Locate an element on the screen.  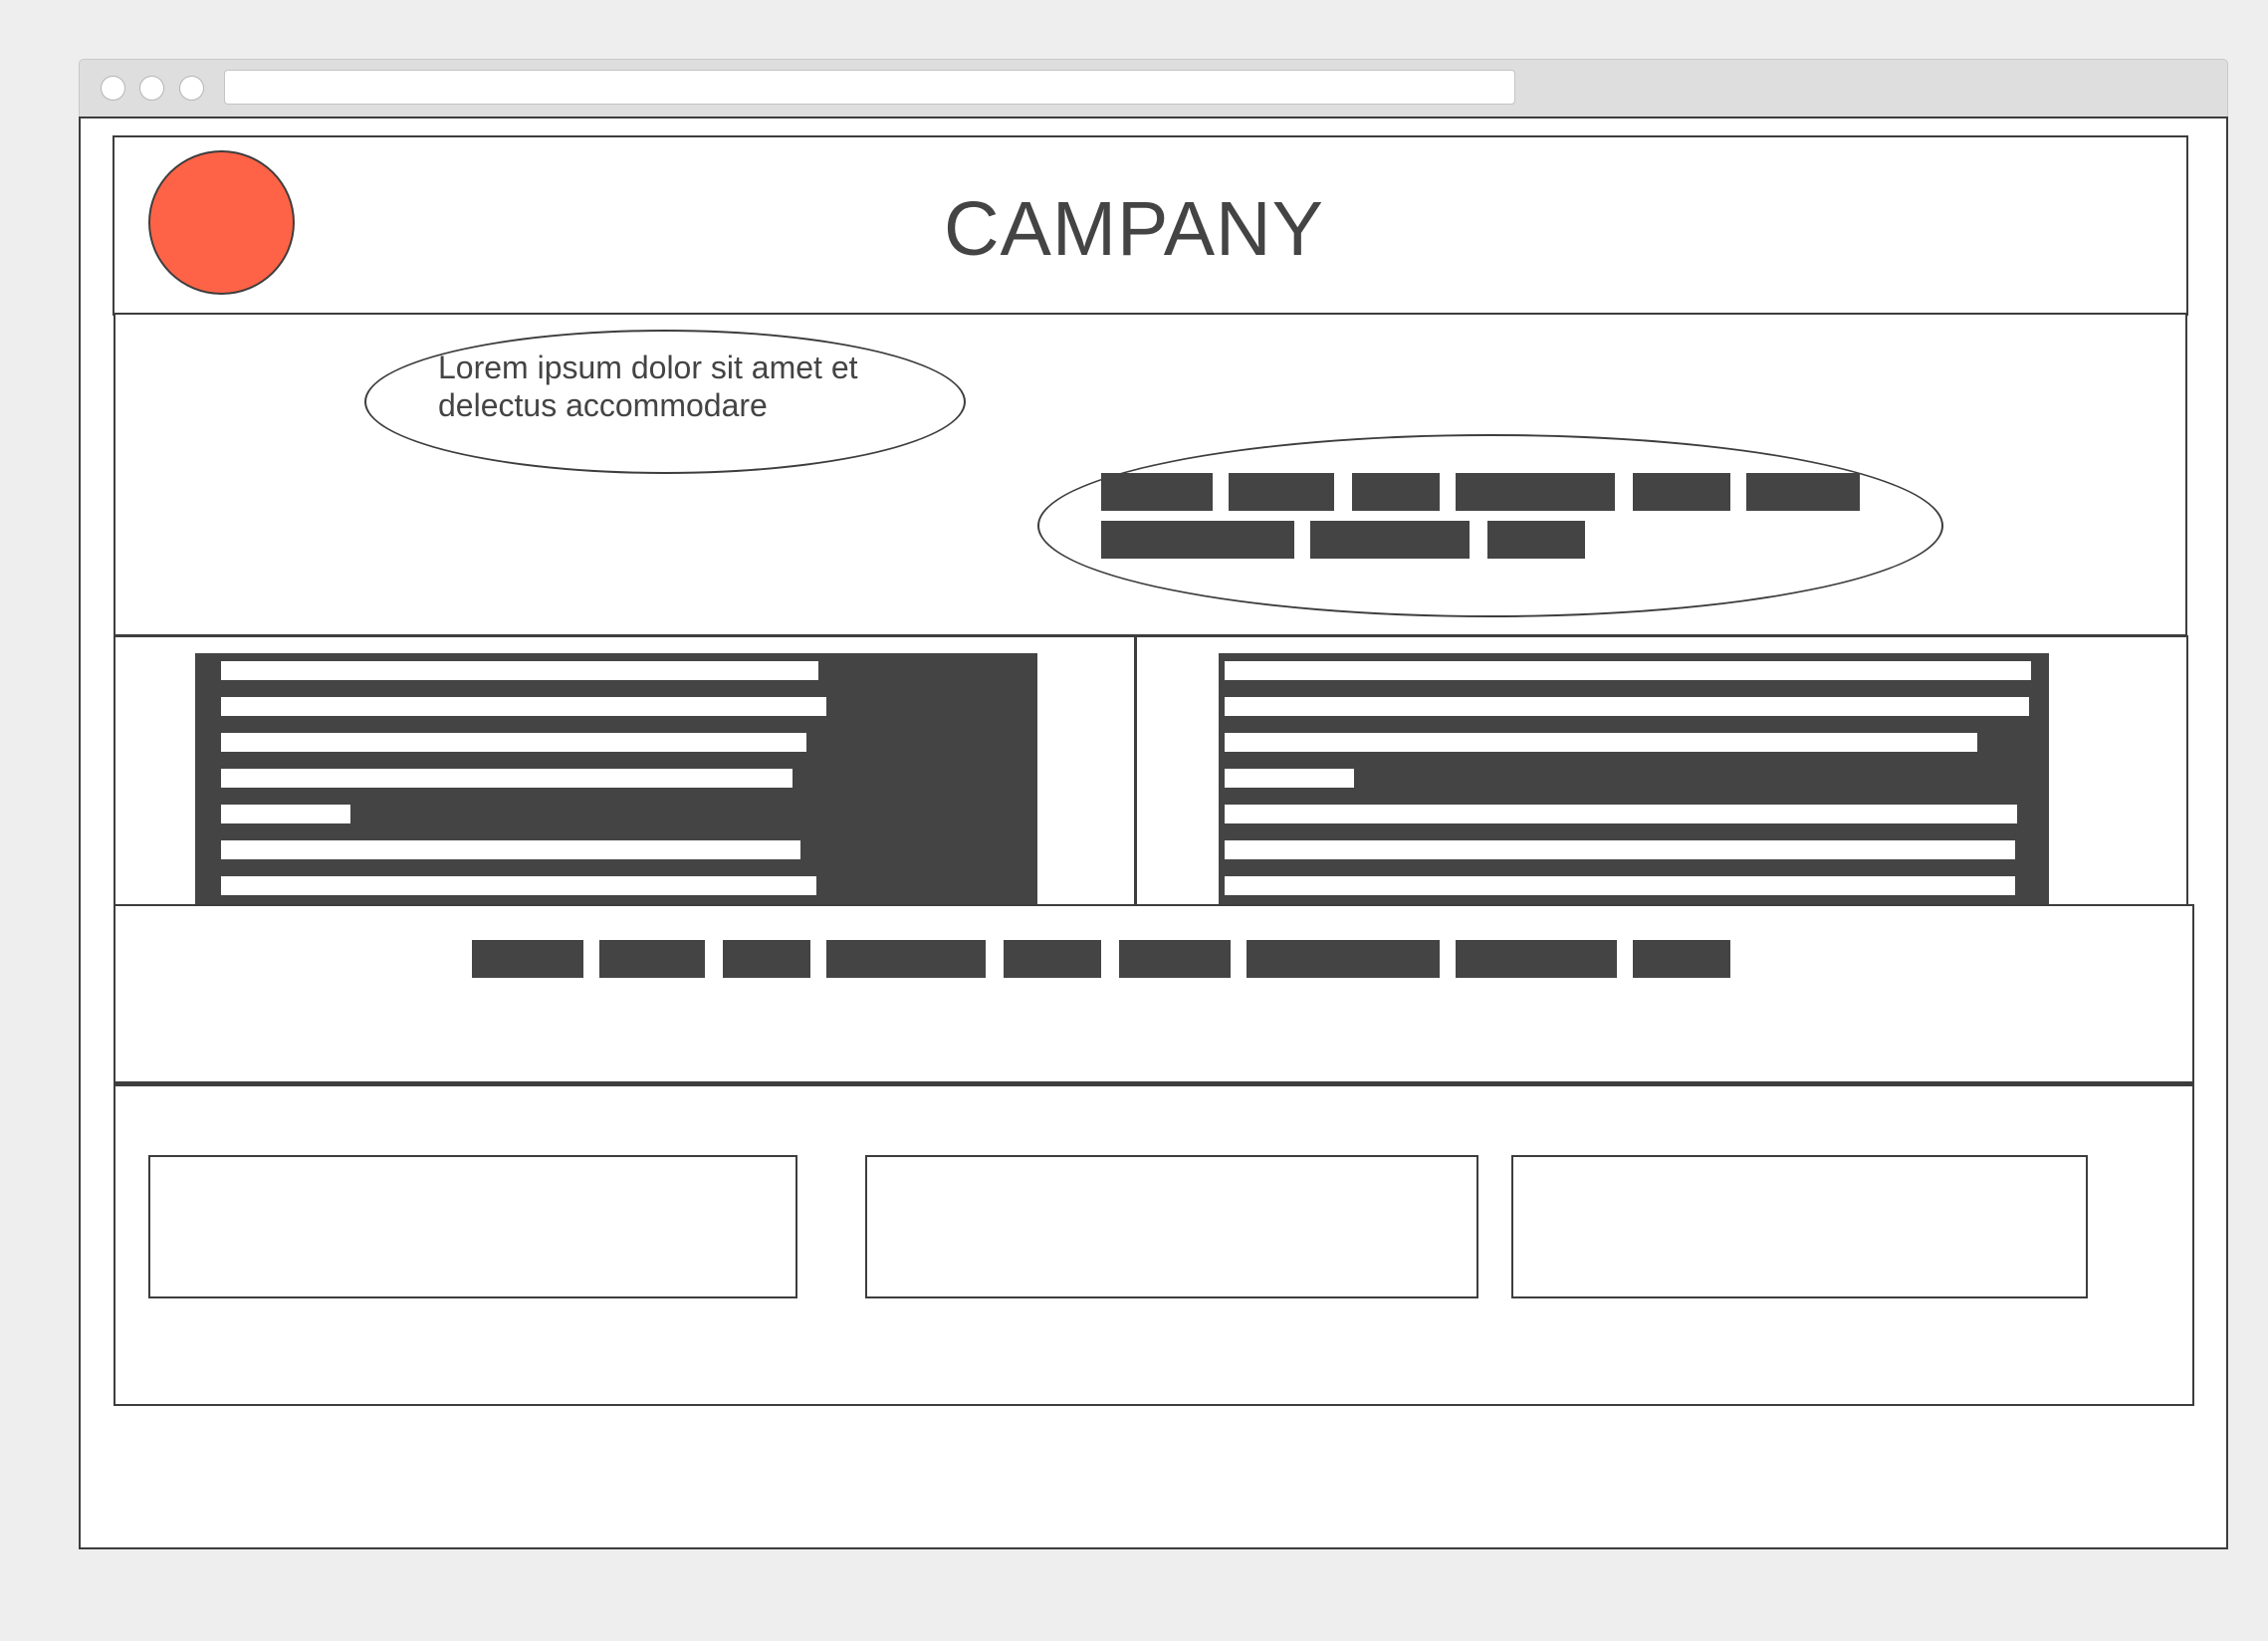
window-close-icon is located at coordinates (113, 88).